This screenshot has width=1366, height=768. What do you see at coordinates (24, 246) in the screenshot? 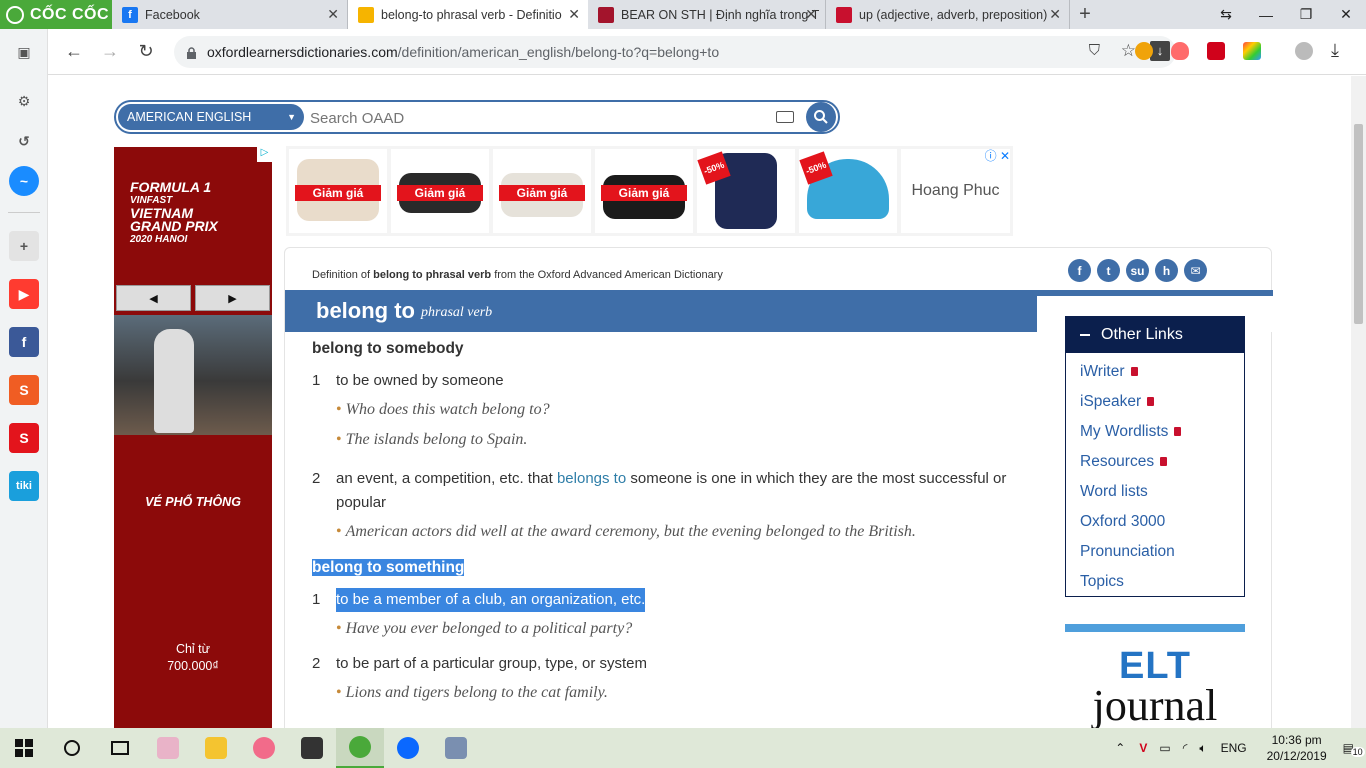
I see `add-shortcut-icon: +` at bounding box center [24, 246].